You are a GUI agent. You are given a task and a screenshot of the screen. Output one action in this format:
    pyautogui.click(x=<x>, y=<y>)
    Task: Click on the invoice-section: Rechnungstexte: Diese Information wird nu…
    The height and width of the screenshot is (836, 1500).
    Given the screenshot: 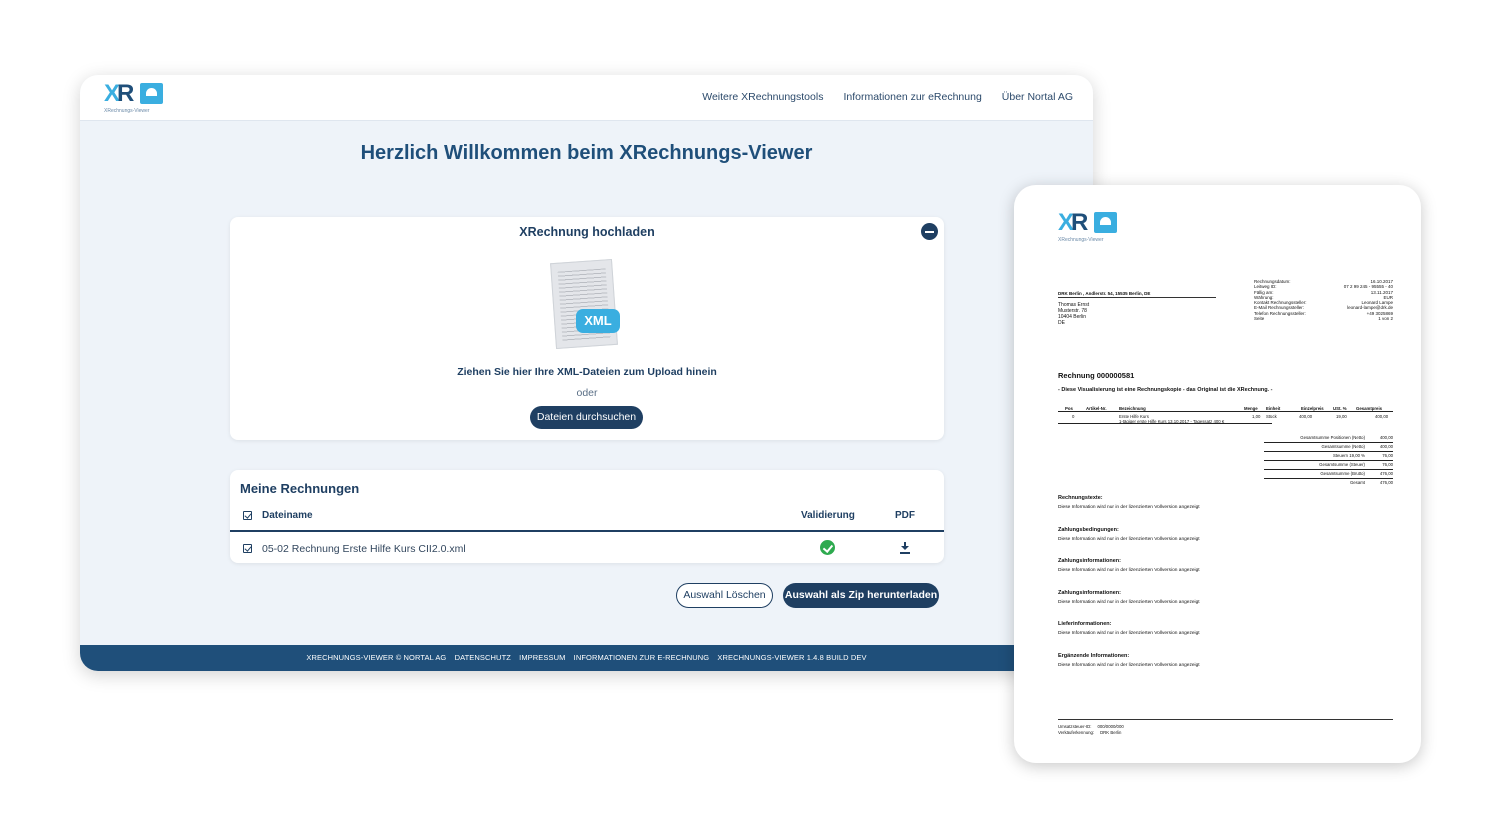 What is the action you would take?
    pyautogui.click(x=1208, y=511)
    